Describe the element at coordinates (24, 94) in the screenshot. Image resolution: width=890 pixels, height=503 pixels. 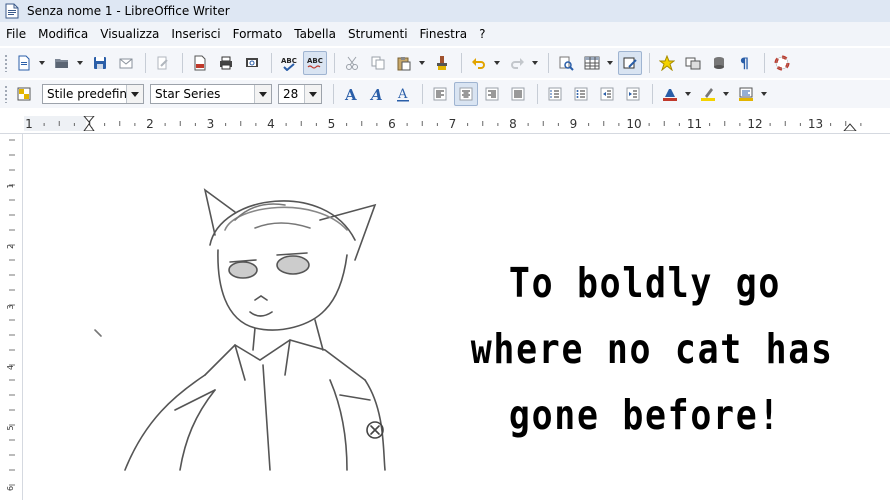
I see `styles-button` at that location.